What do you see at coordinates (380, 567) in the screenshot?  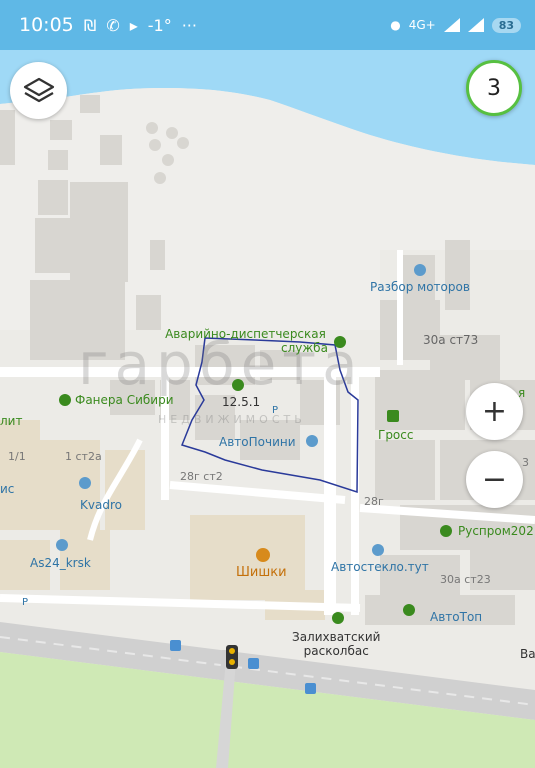 I see `poi-label-autoglass: Автостекло.тут` at bounding box center [380, 567].